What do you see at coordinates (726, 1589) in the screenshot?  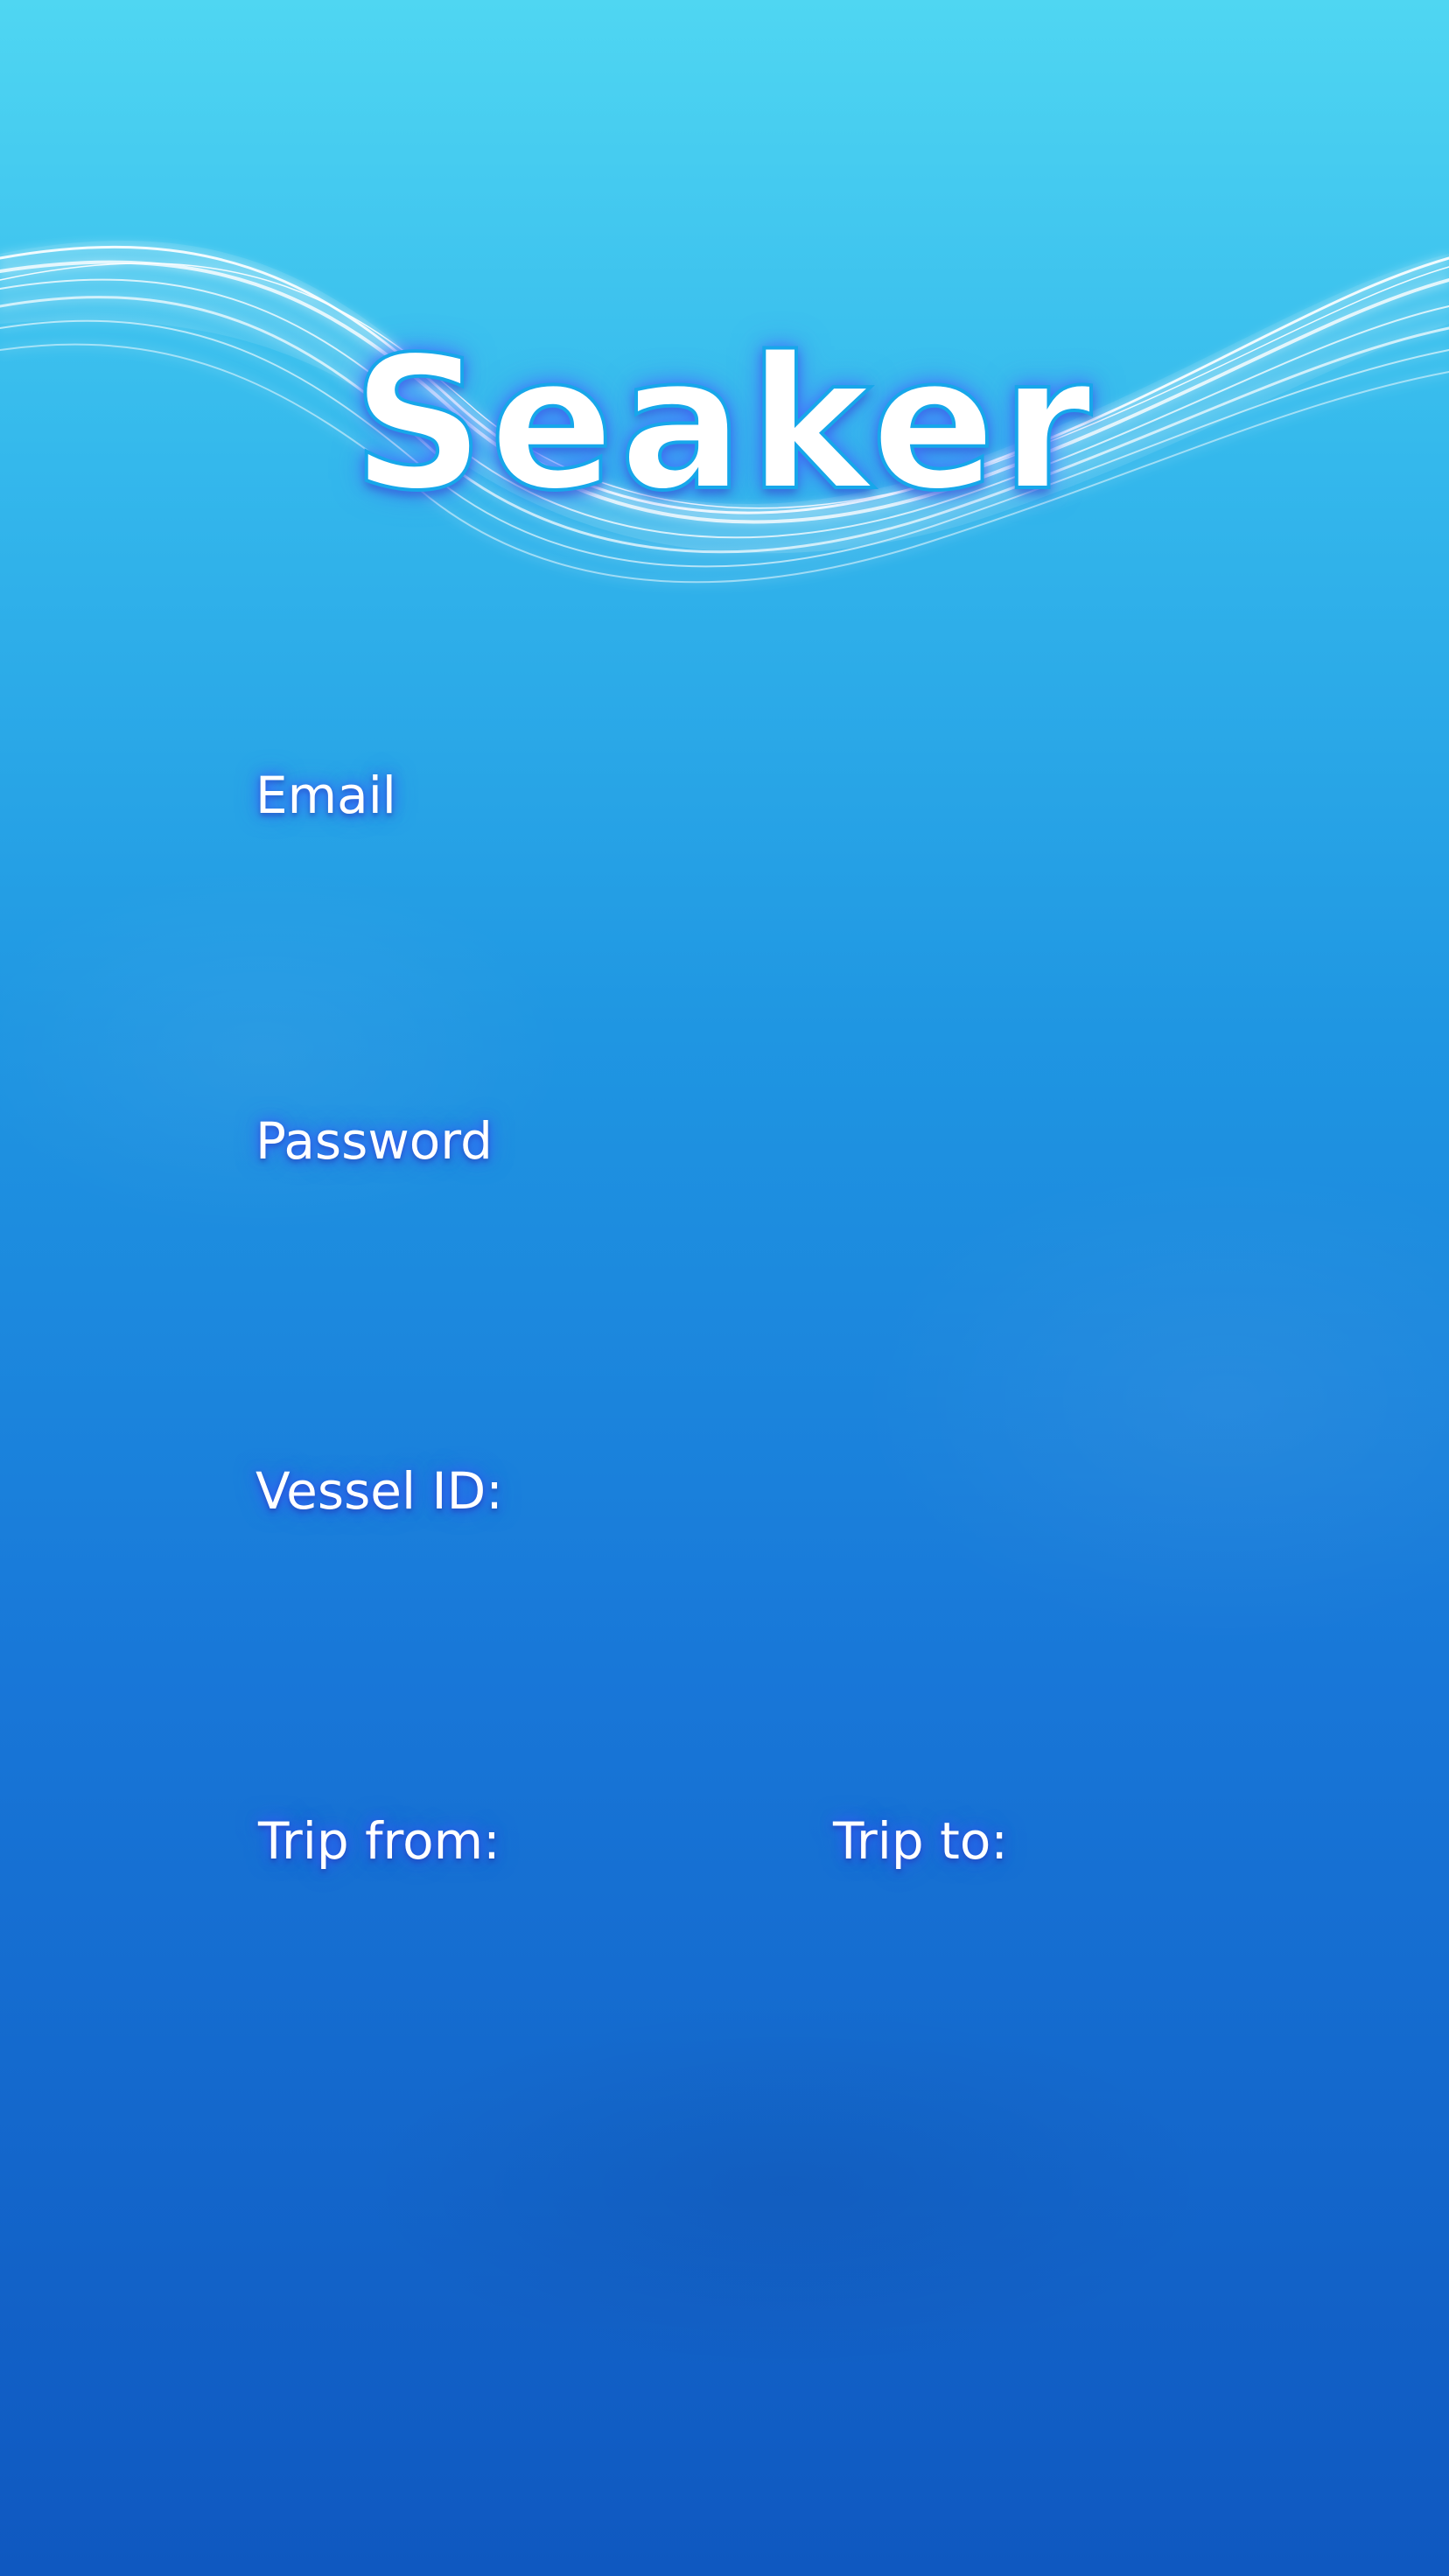 I see `vessel-id-input` at bounding box center [726, 1589].